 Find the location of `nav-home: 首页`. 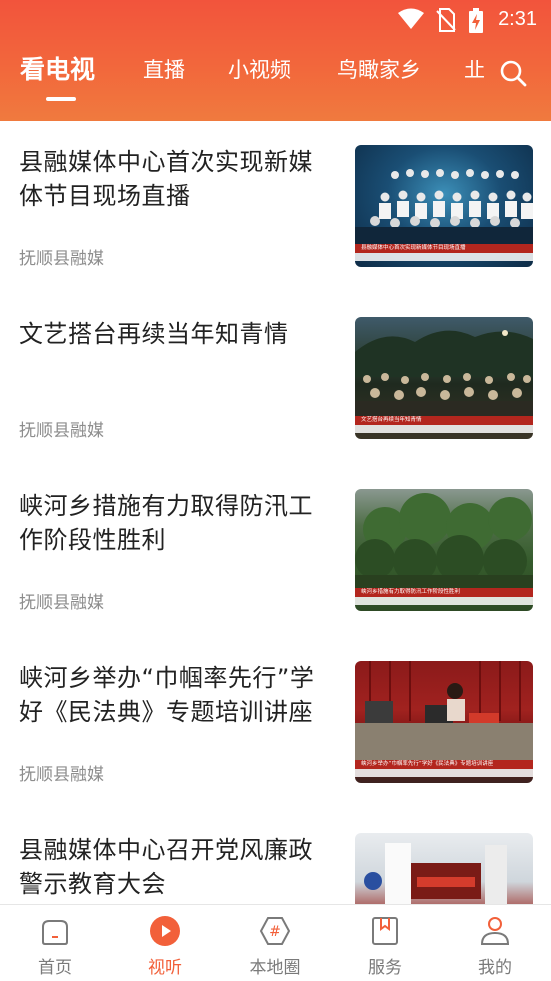

nav-home: 首页 is located at coordinates (55, 943).